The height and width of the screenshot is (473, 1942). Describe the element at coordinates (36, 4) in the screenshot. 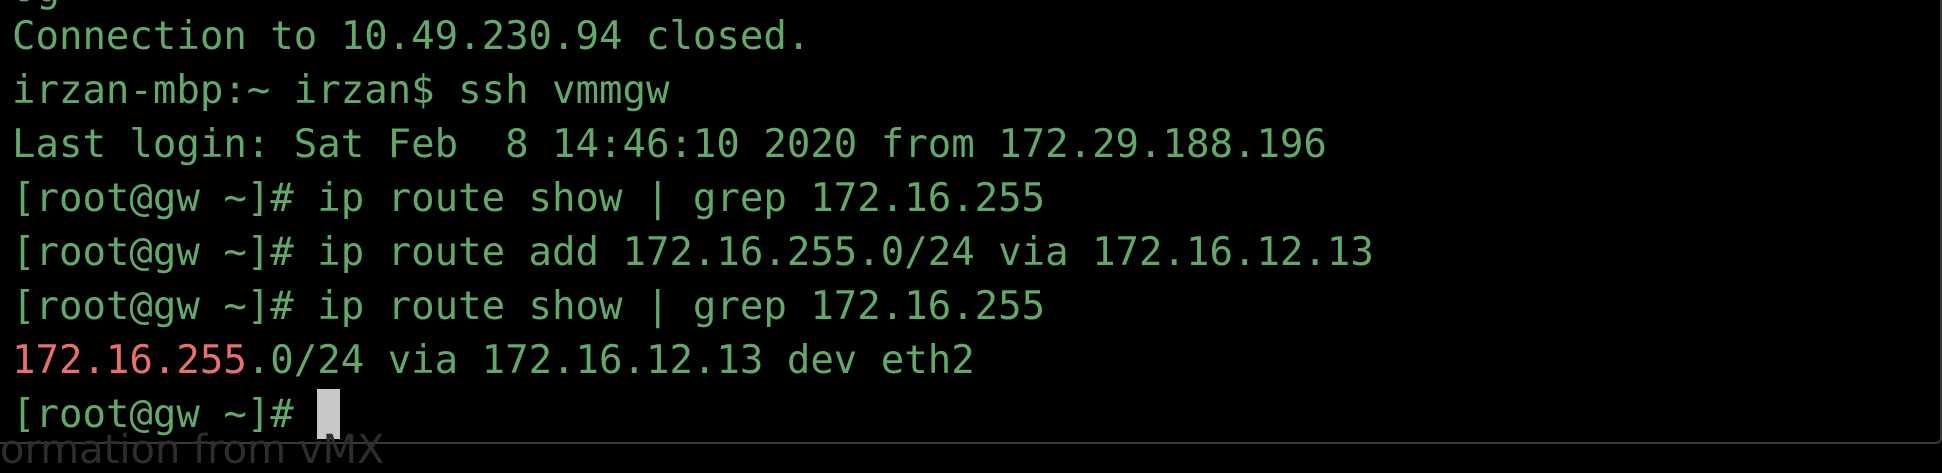

I see `clipped-previous-line: og` at that location.